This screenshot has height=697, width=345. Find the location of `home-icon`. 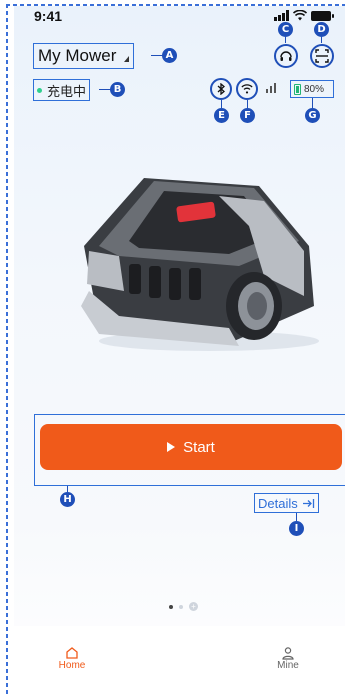

home-icon is located at coordinates (72, 653).